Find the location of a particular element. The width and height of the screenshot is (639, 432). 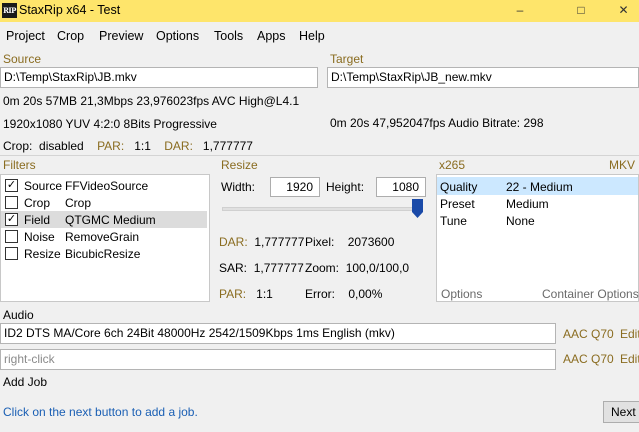

container-options-link: Container Options is located at coordinates (590, 294).